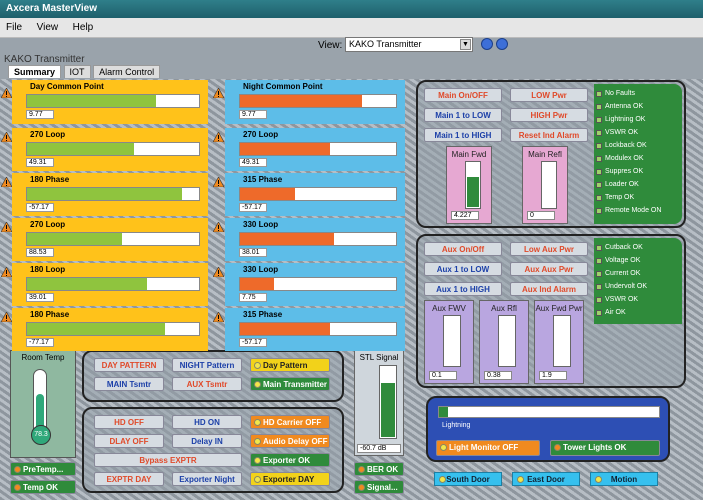 This screenshot has height=500, width=703. I want to click on day-point-1: 180 Phase -57.17, so click(110, 194).